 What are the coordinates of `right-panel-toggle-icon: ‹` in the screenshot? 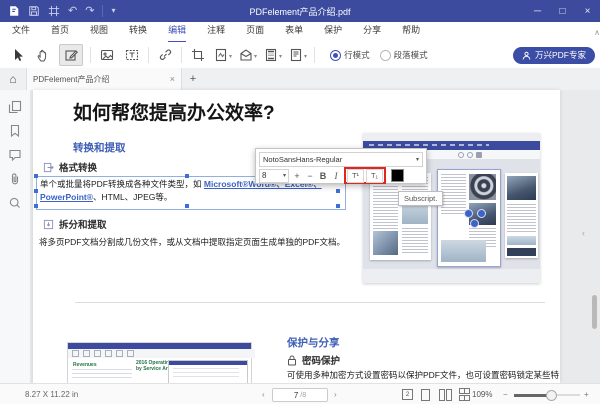 It's located at (583, 233).